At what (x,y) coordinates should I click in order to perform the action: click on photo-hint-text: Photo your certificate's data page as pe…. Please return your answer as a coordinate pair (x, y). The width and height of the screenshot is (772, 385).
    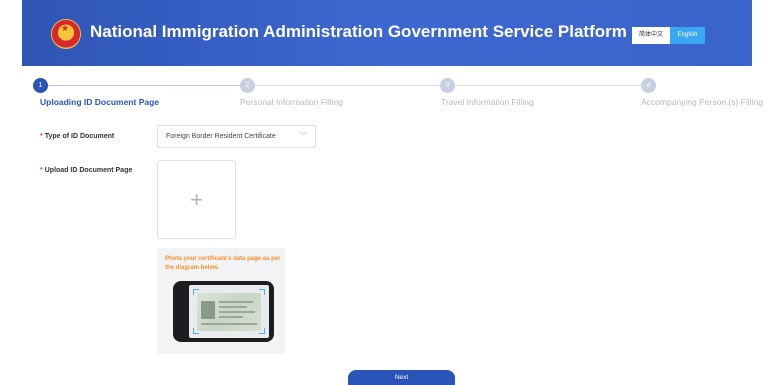
    Looking at the image, I should click on (223, 263).